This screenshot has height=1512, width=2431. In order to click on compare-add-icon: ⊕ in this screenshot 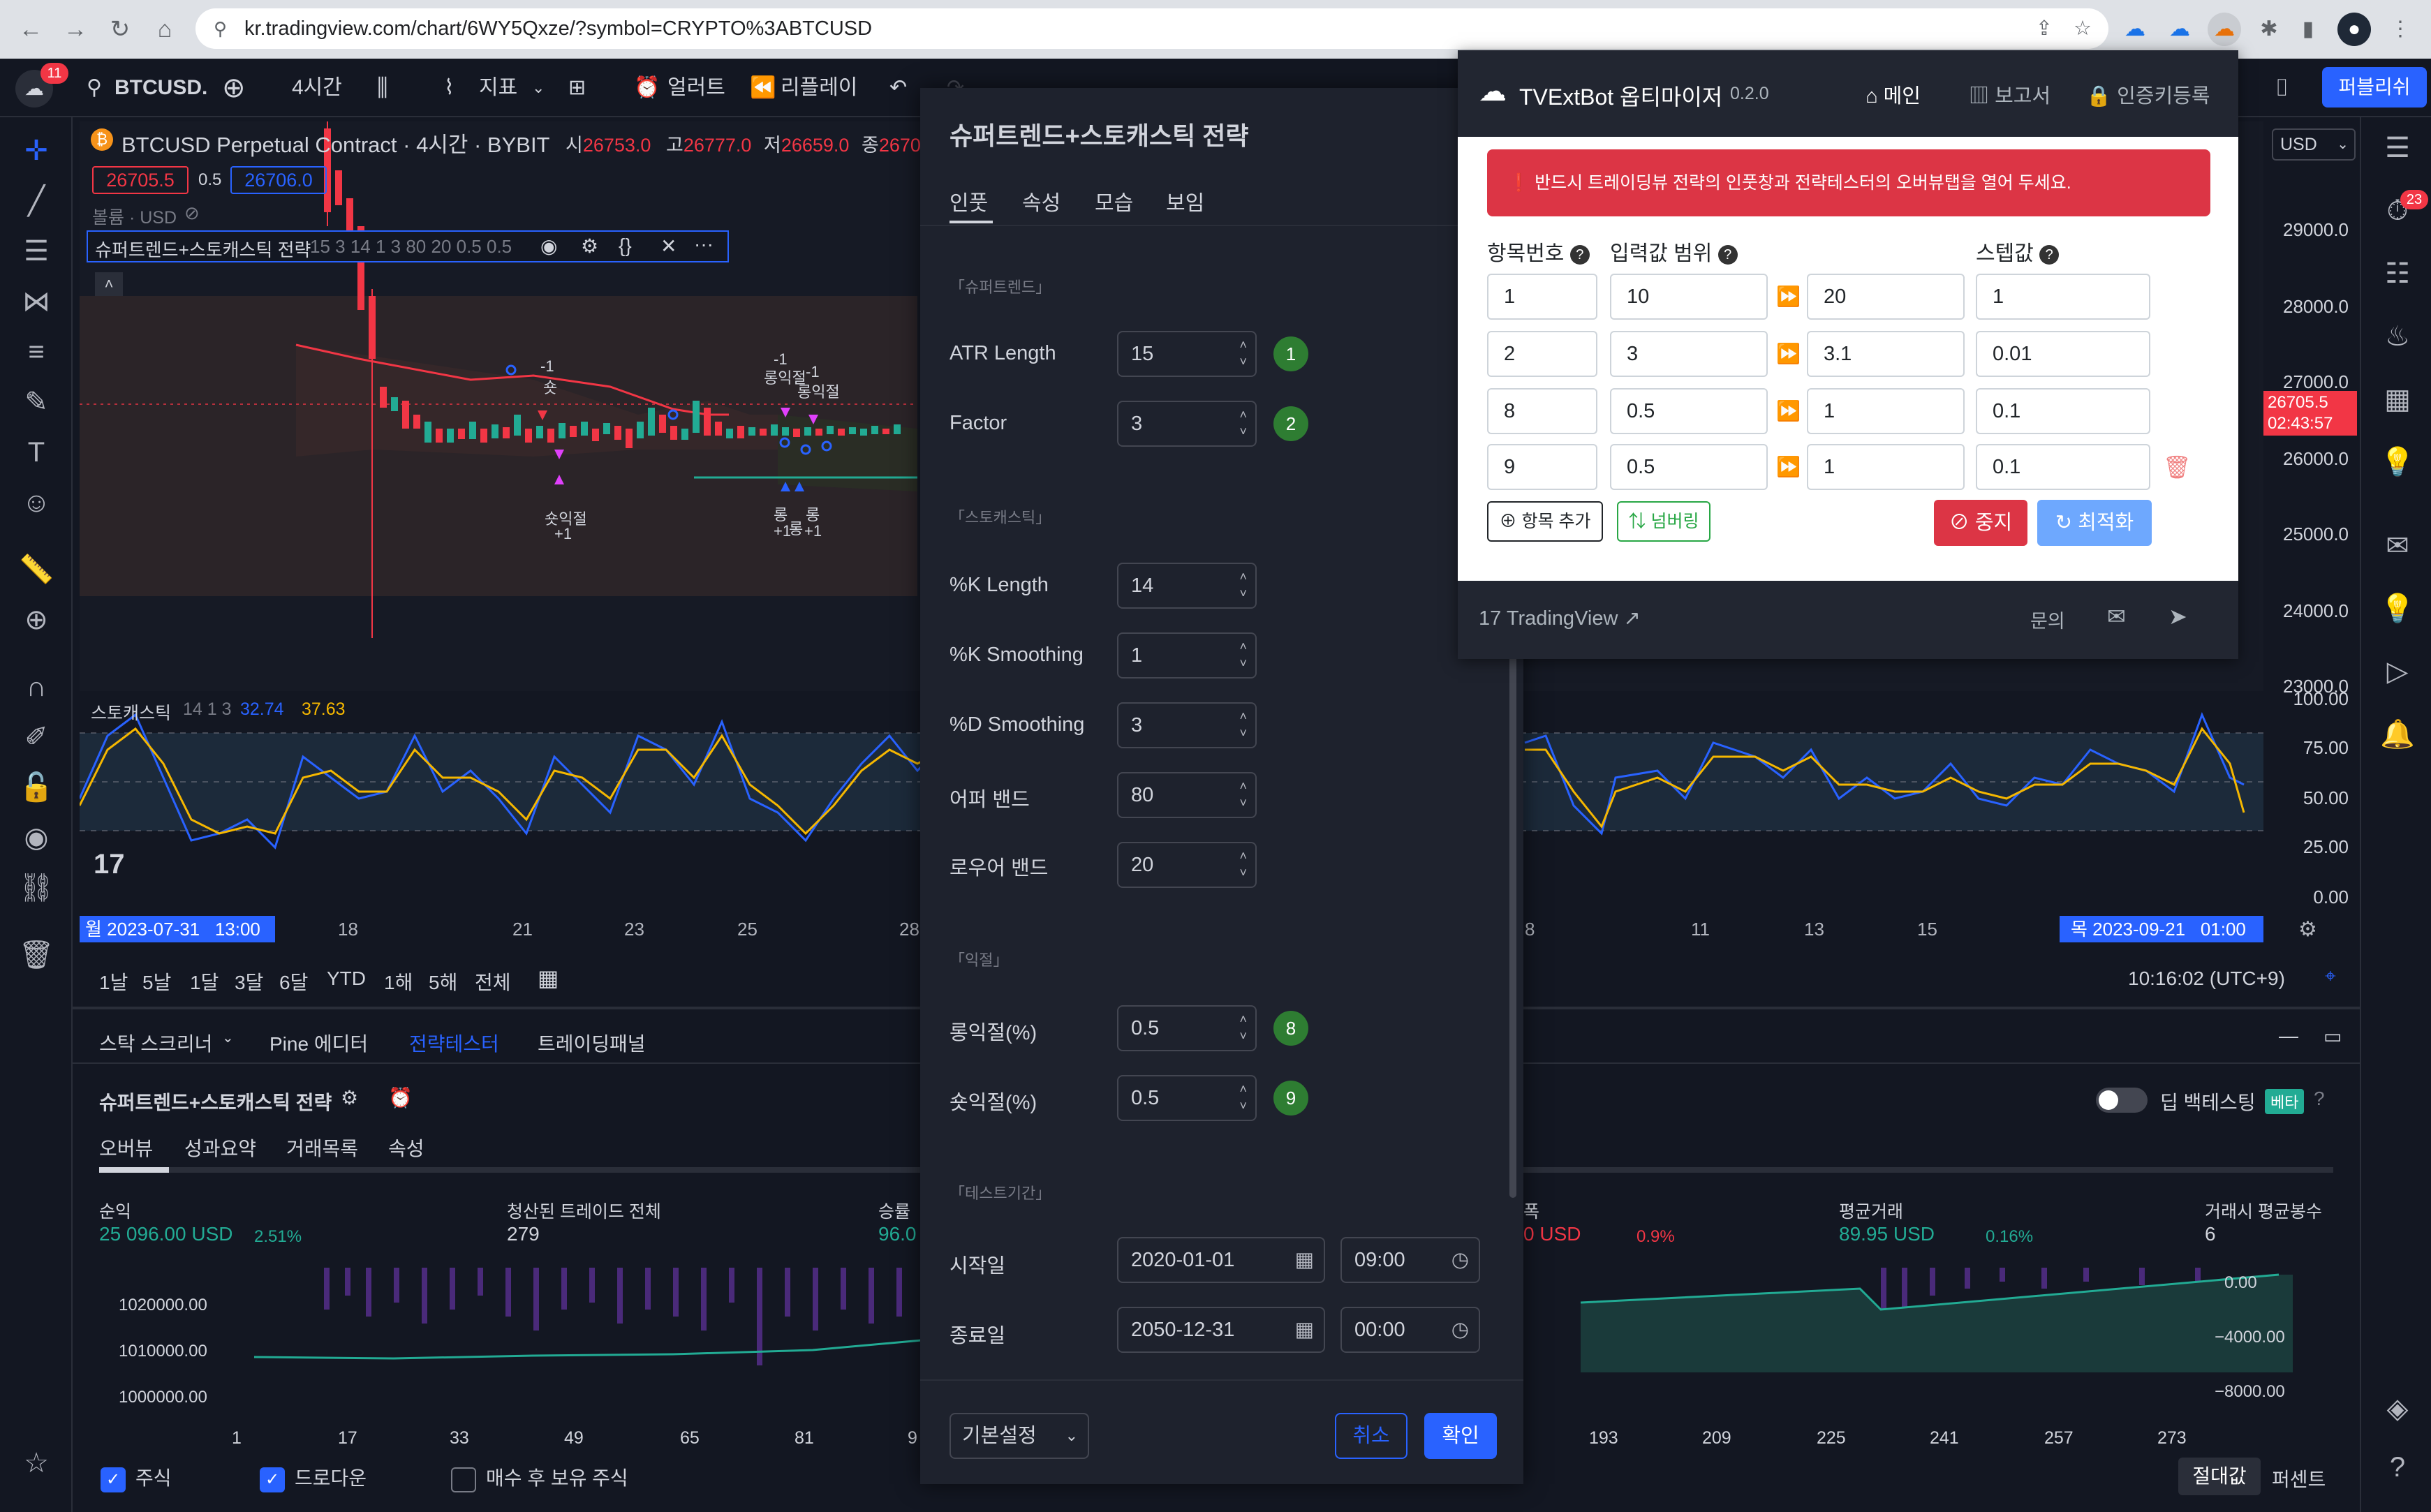, I will do `click(234, 88)`.